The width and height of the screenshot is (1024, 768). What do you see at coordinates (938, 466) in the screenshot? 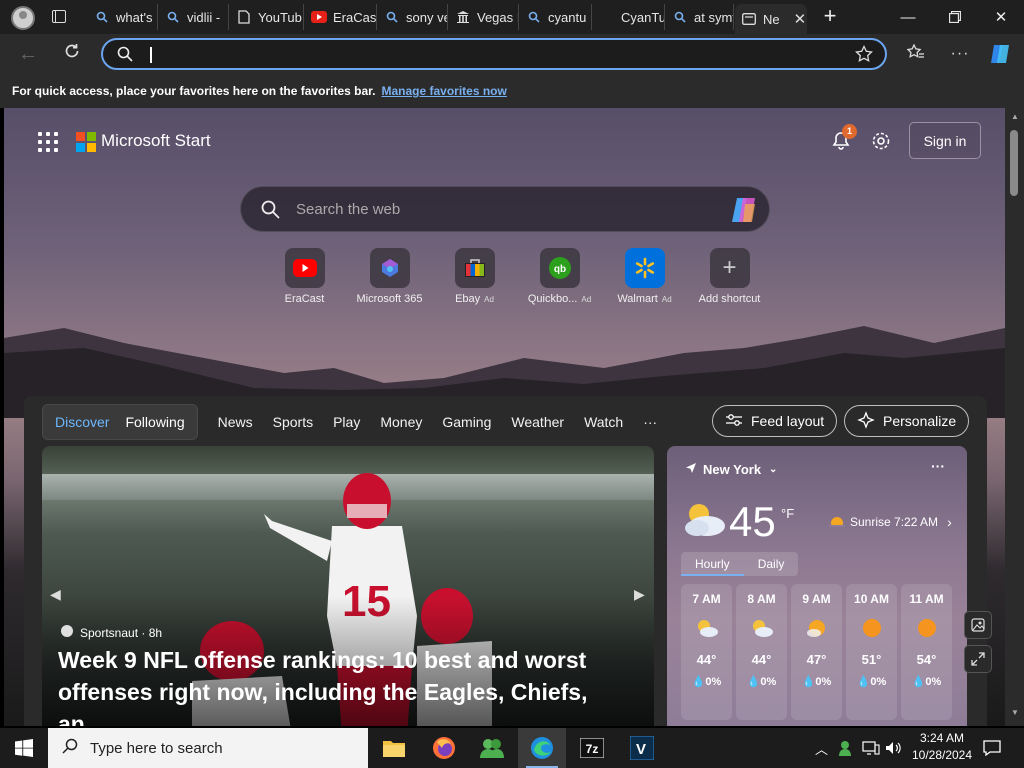
I see `weather-more-icon: ···` at bounding box center [938, 466].